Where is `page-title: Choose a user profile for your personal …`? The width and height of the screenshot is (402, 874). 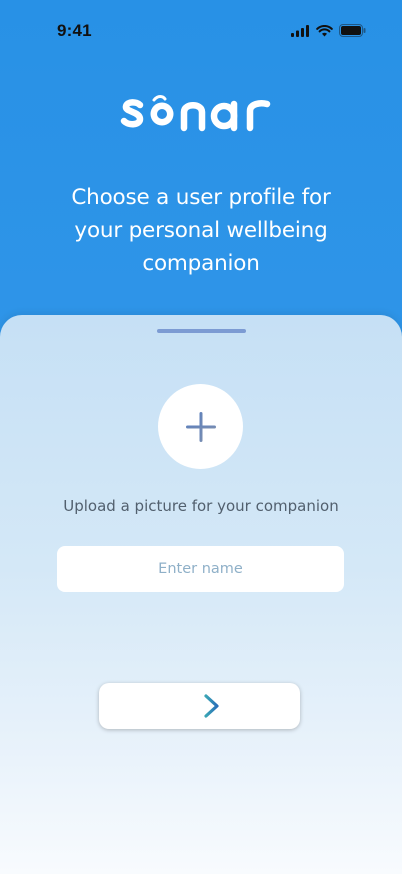 page-title: Choose a user profile for your personal … is located at coordinates (201, 230).